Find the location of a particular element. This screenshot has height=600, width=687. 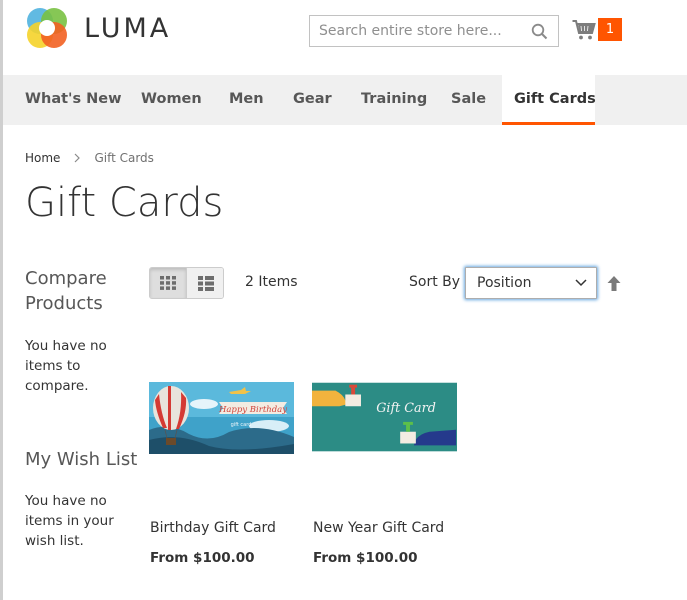

minicart: 1 is located at coordinates (598, 30).